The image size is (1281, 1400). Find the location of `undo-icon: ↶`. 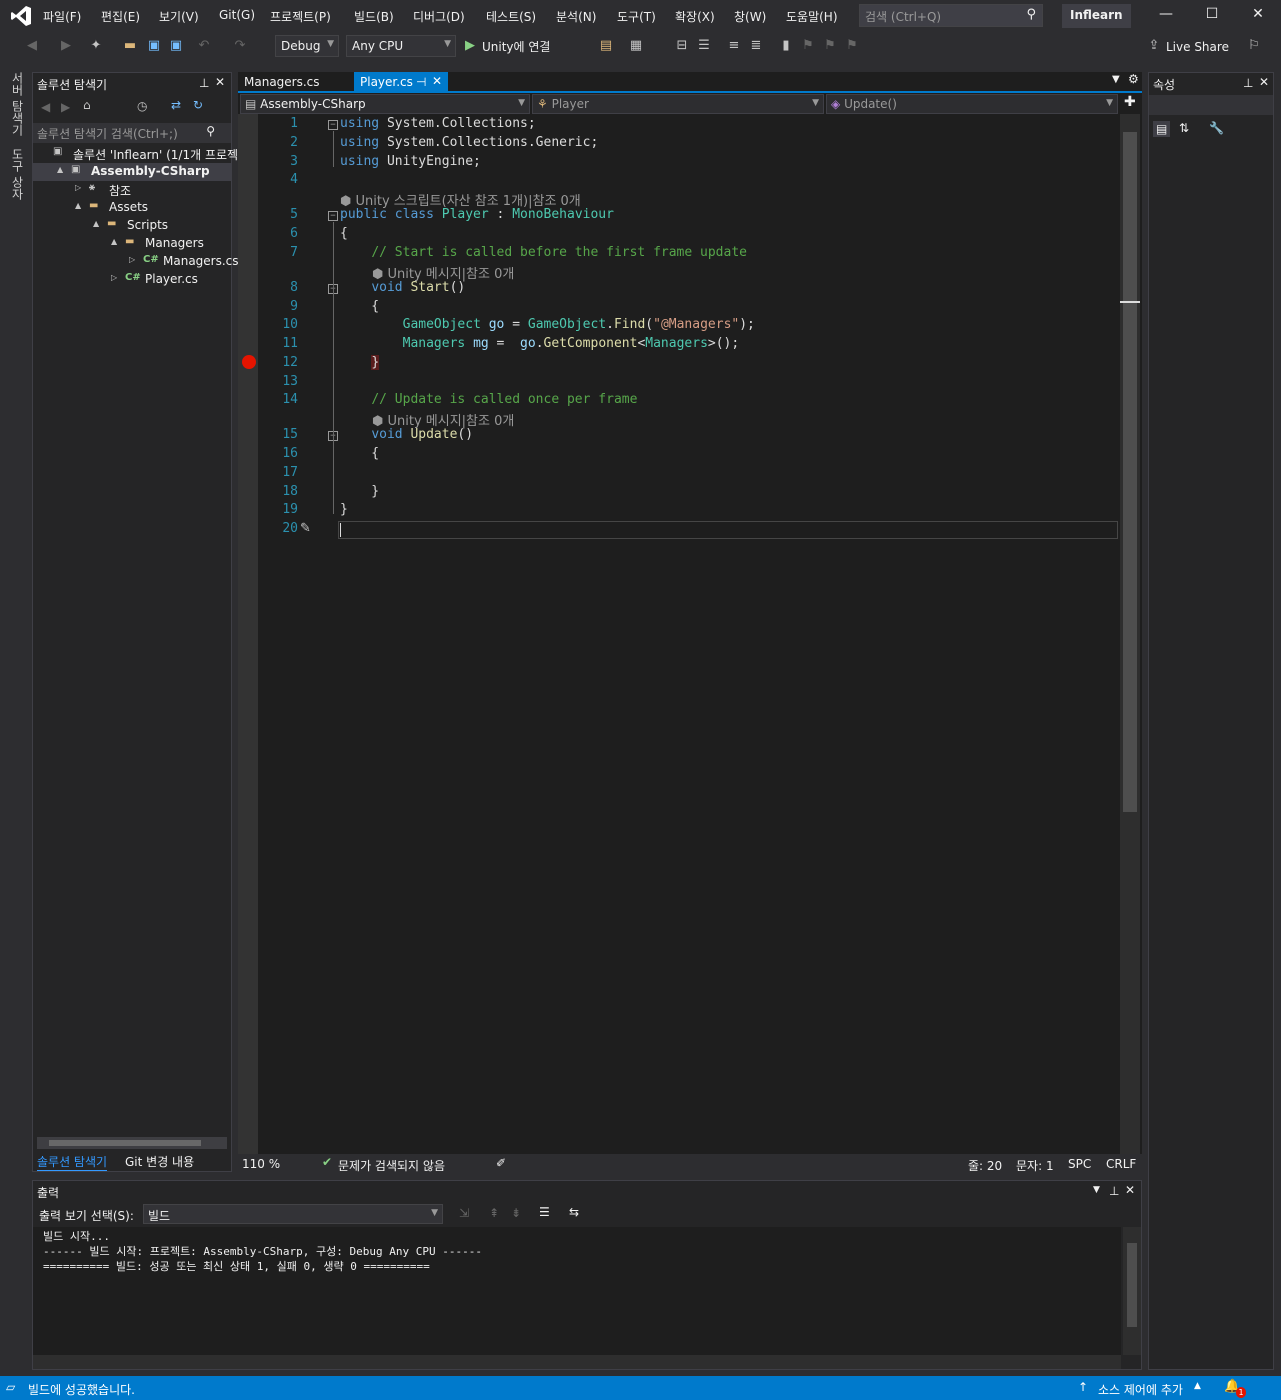

undo-icon: ↶ is located at coordinates (204, 46).